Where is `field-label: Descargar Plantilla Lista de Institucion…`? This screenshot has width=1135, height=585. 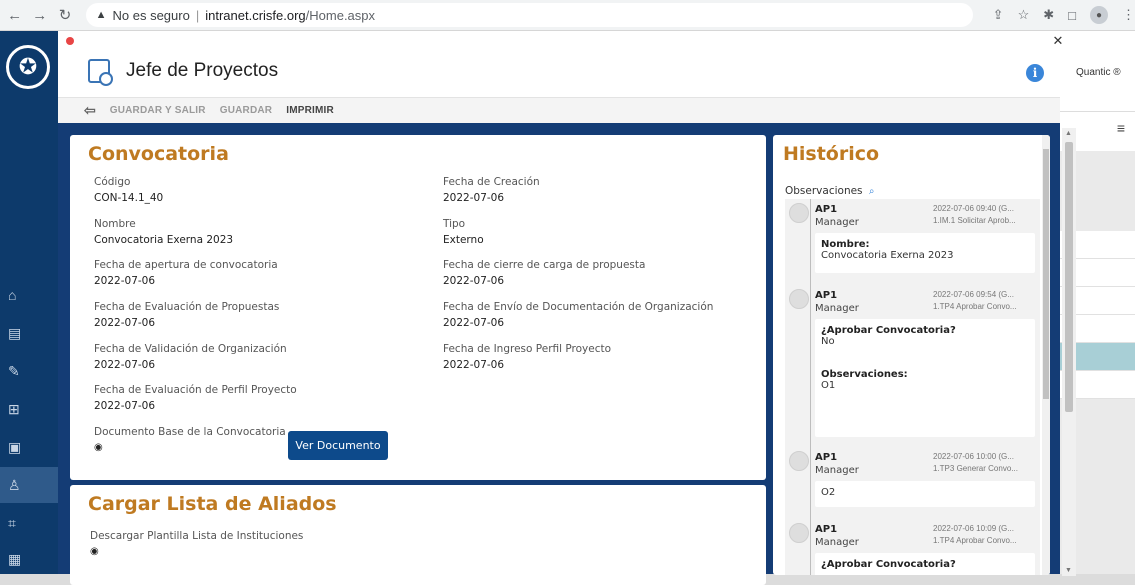
field-label: Descargar Plantilla Lista de Institucion… is located at coordinates (197, 536).